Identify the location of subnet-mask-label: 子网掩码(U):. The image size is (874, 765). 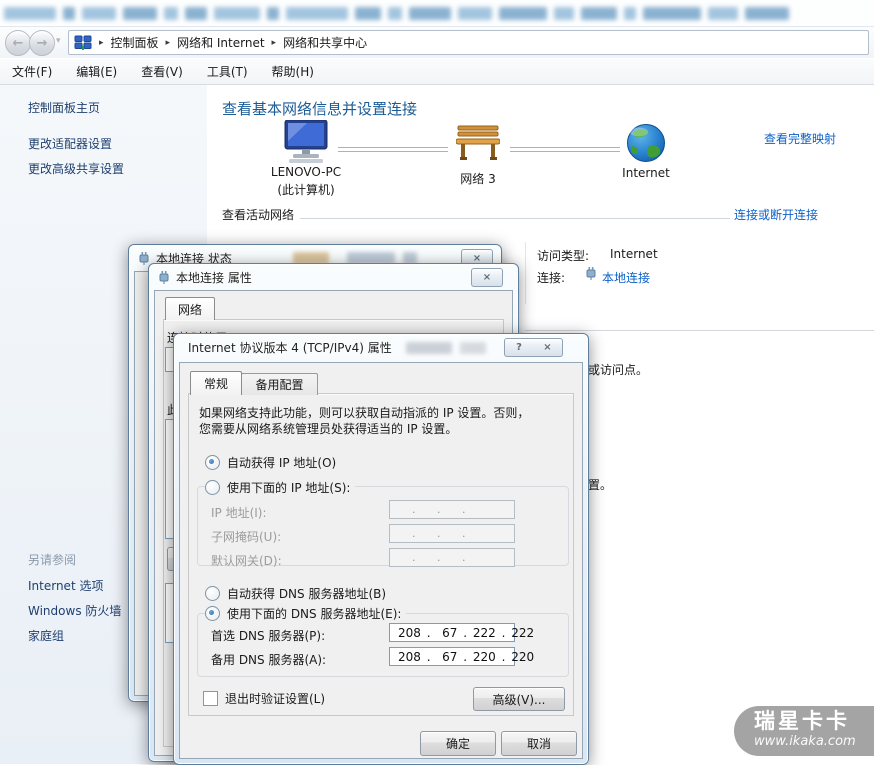
(246, 537).